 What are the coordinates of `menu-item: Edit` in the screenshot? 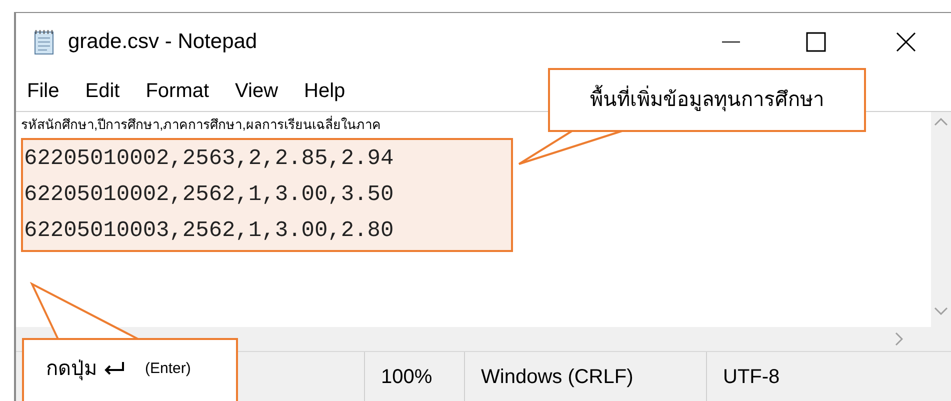 It's located at (102, 91).